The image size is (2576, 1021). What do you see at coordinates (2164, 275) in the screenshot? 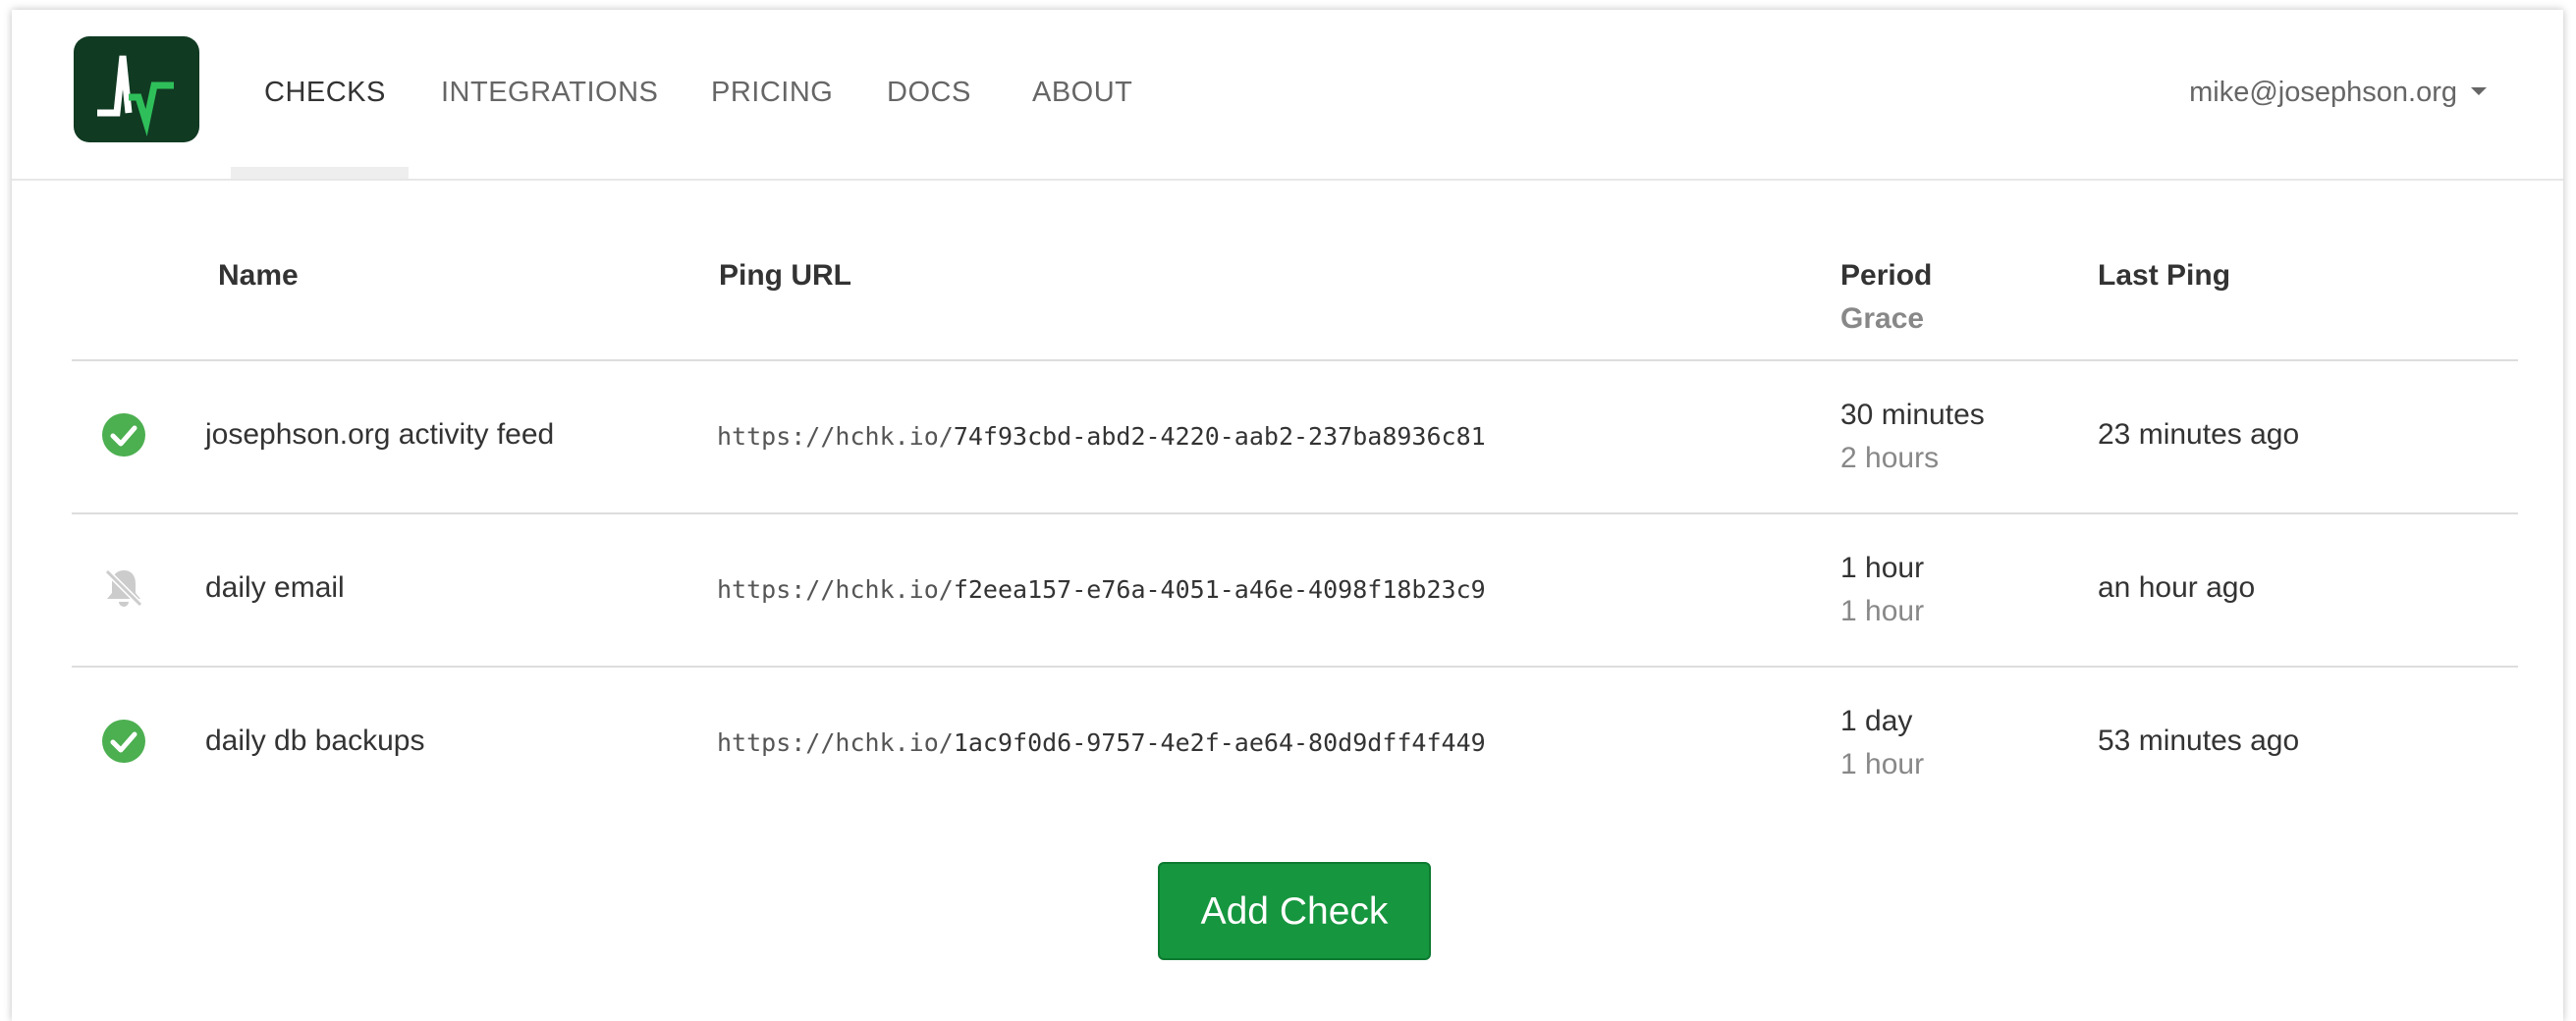
I see `header-last-ping: Last Ping` at bounding box center [2164, 275].